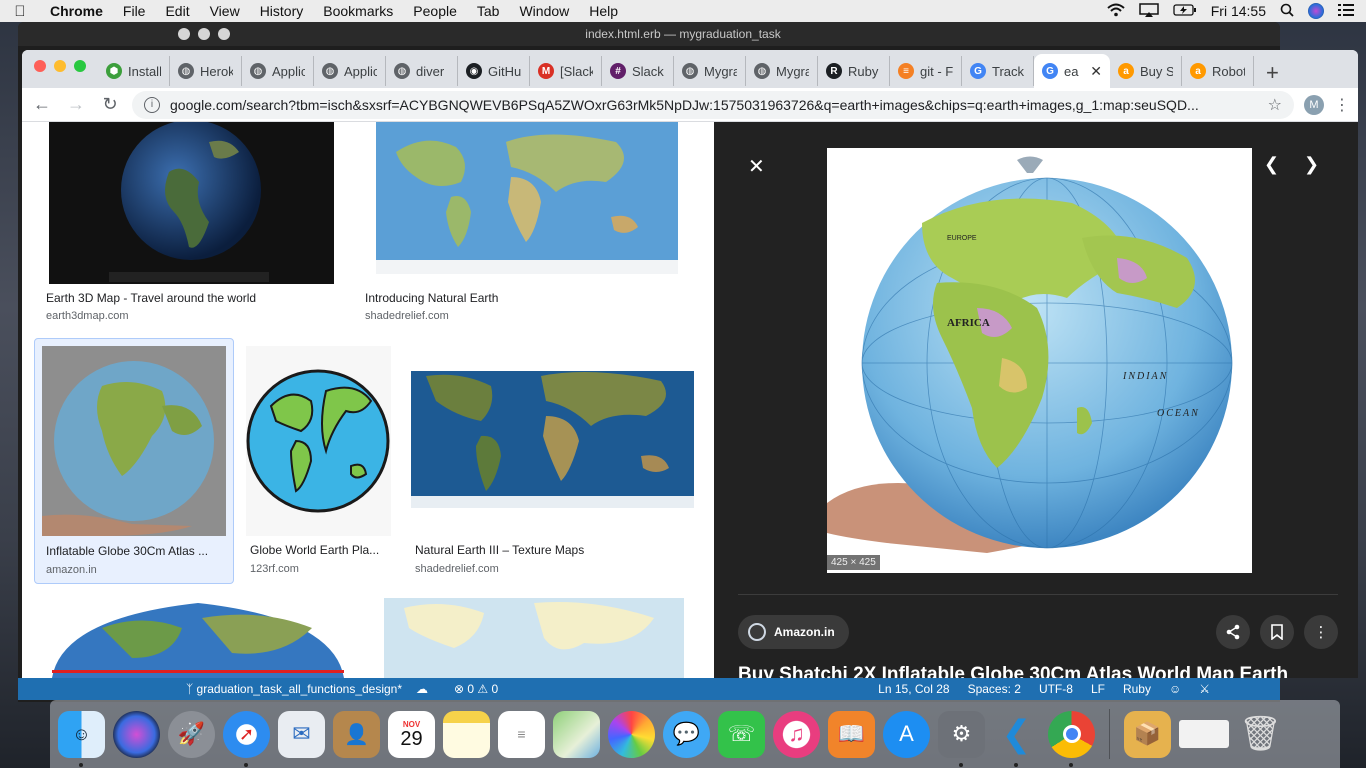 The width and height of the screenshot is (1366, 768). I want to click on share-icon, so click(1233, 632).